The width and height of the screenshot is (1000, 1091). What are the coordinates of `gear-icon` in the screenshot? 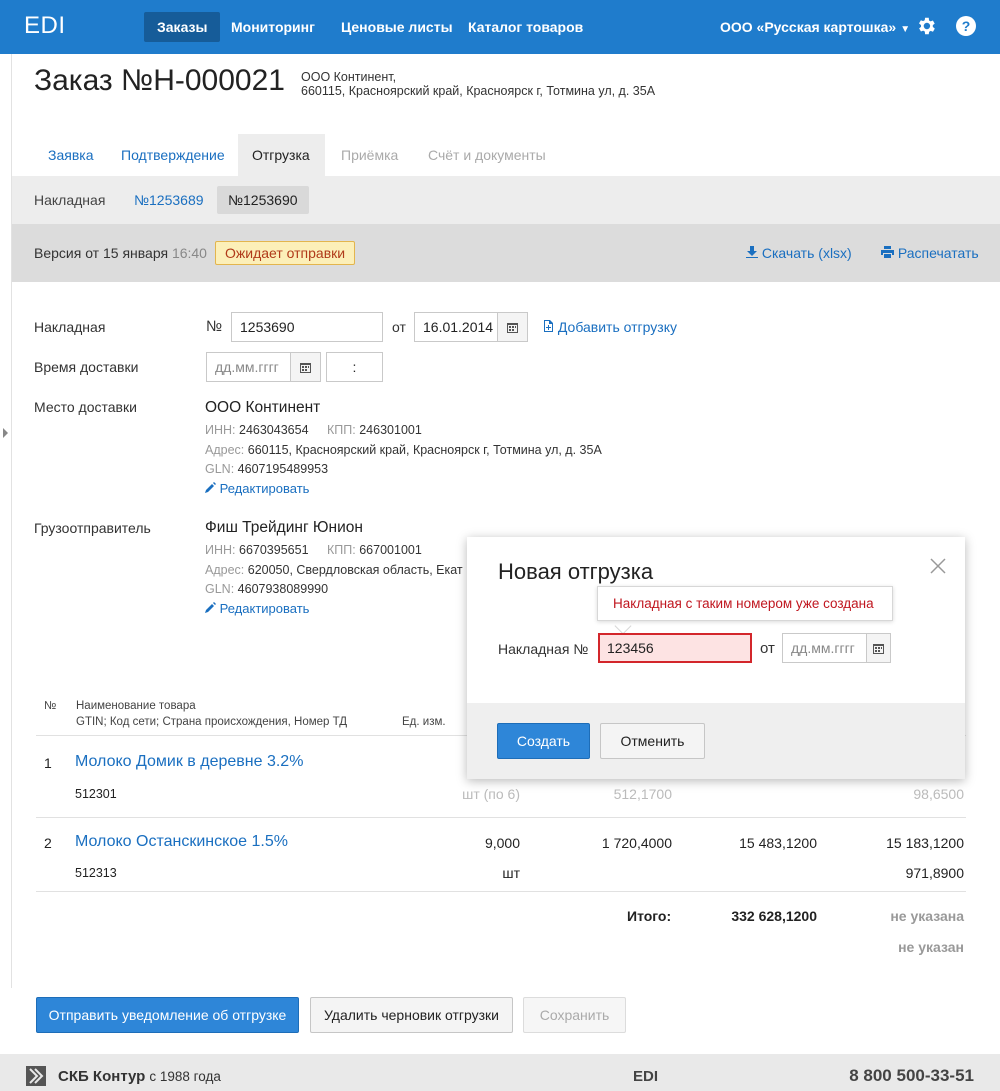 It's located at (926, 26).